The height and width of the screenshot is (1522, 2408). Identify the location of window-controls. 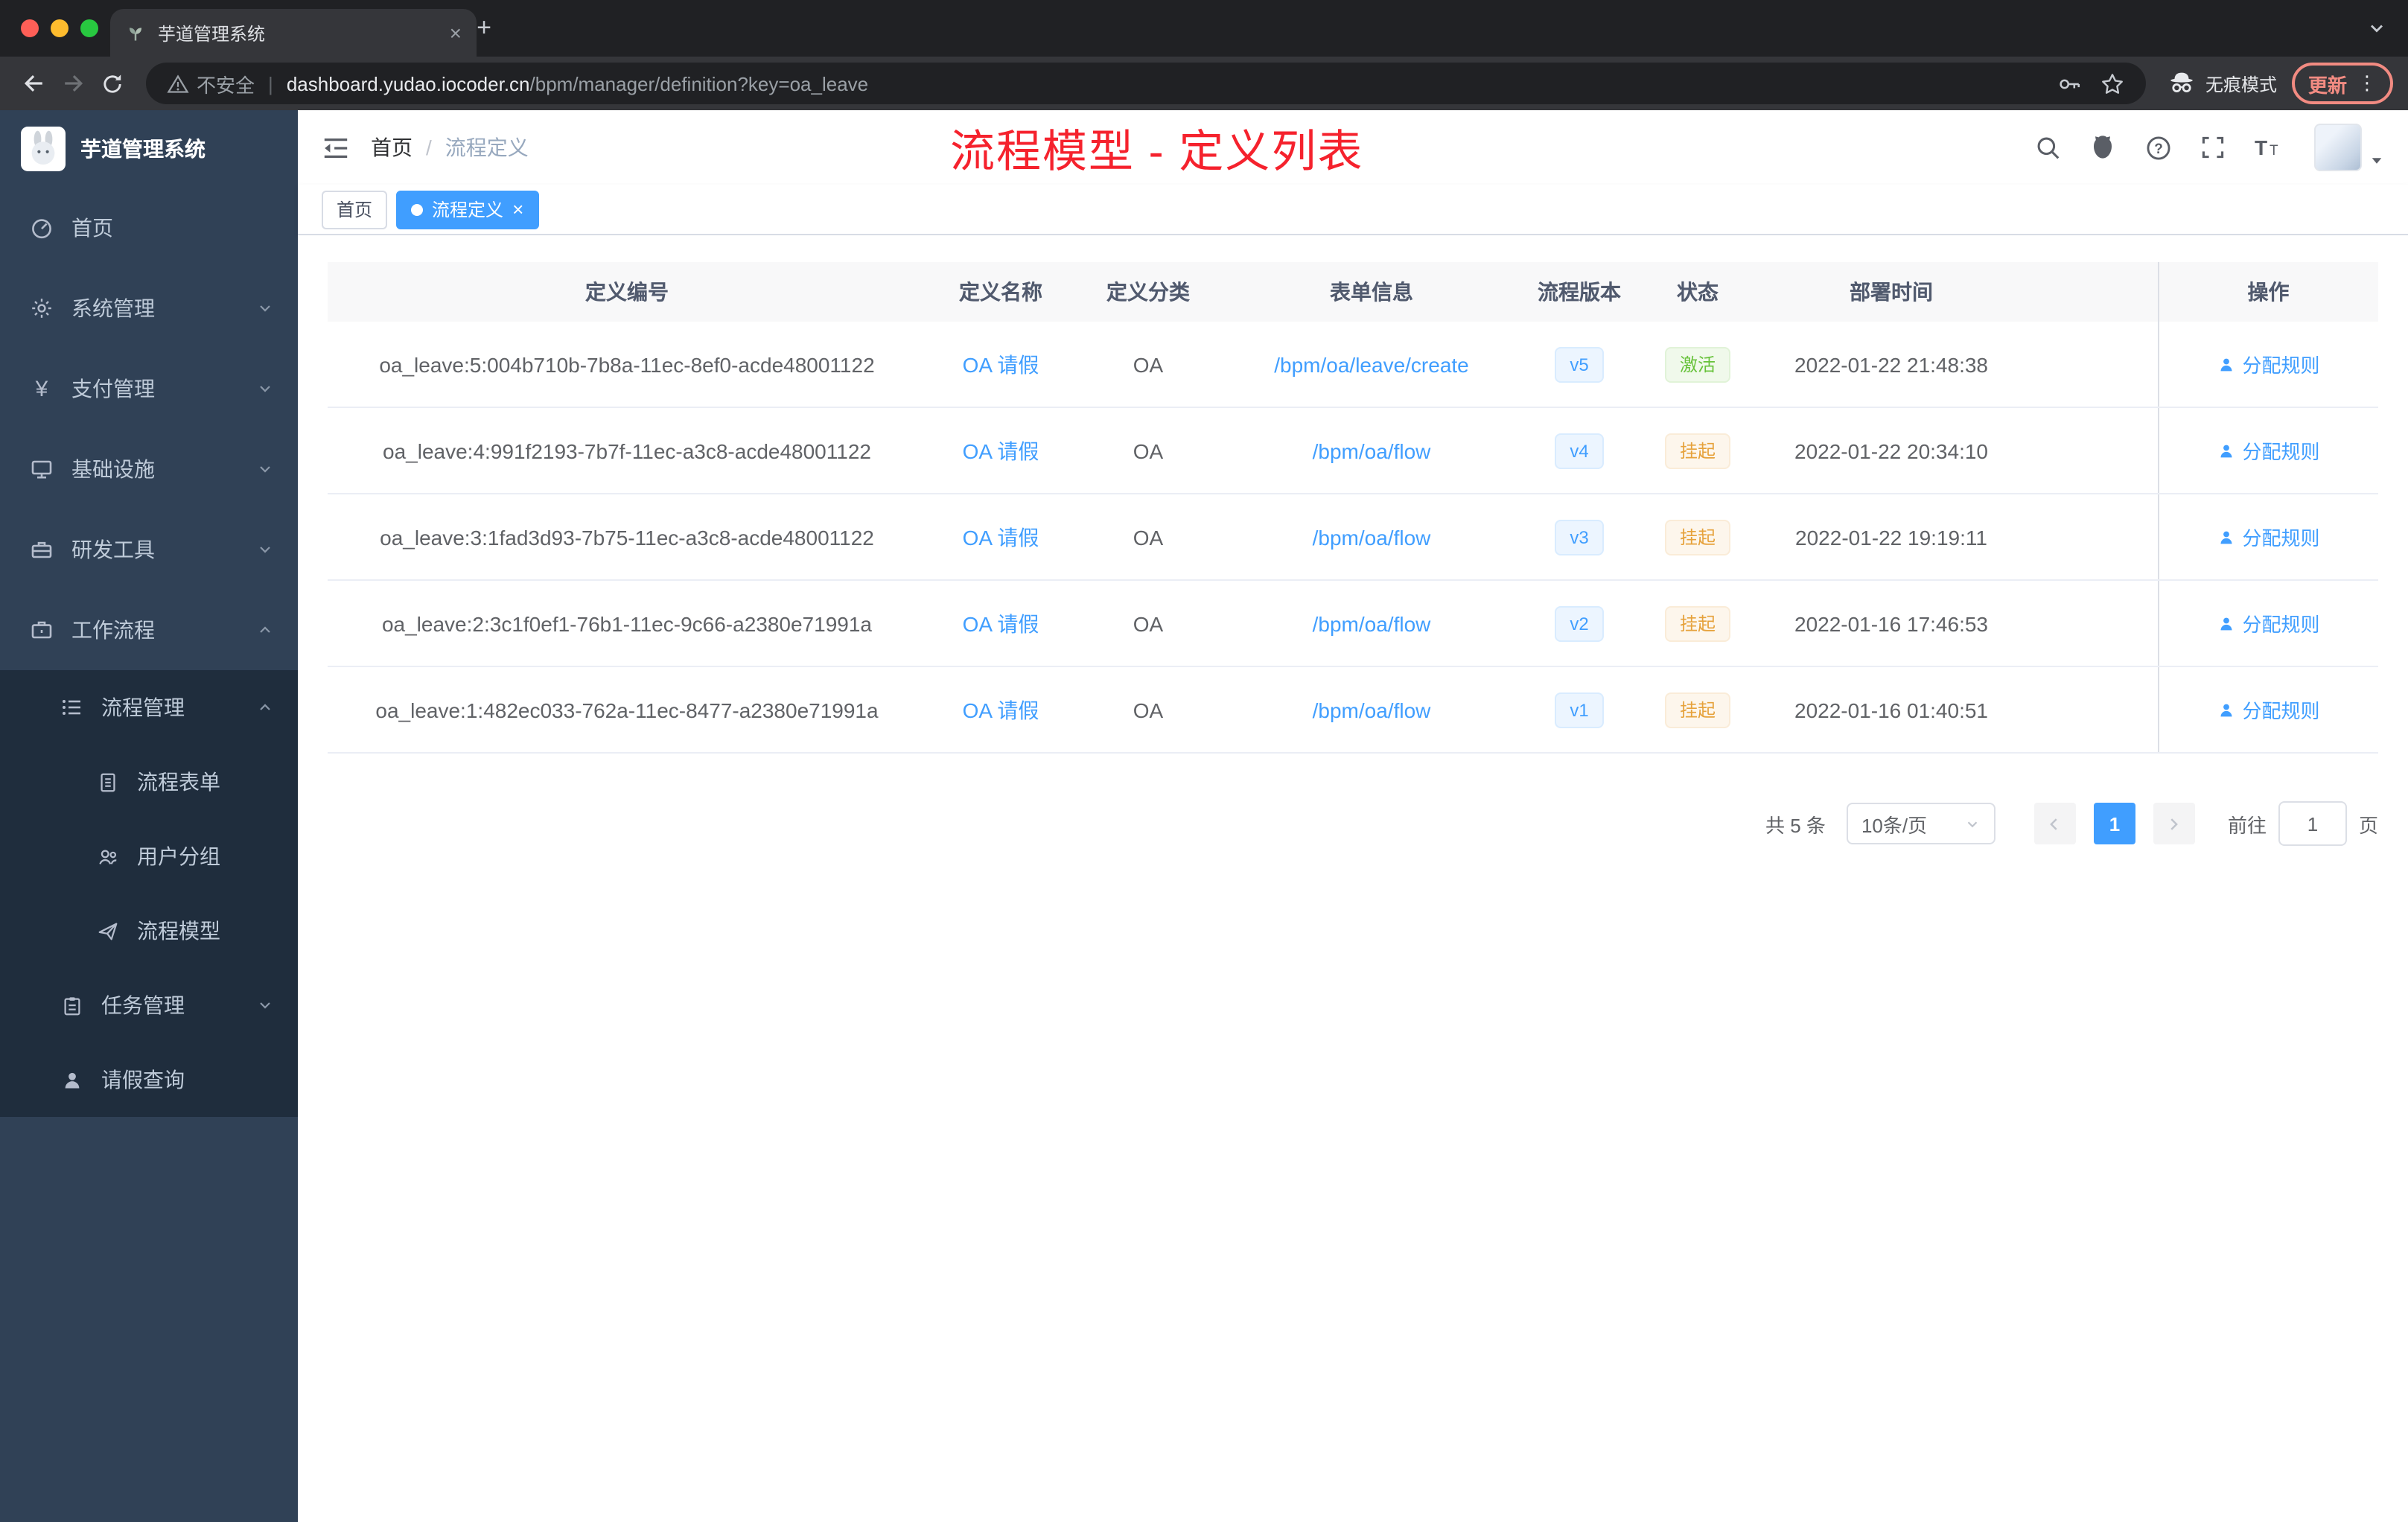
(59, 28).